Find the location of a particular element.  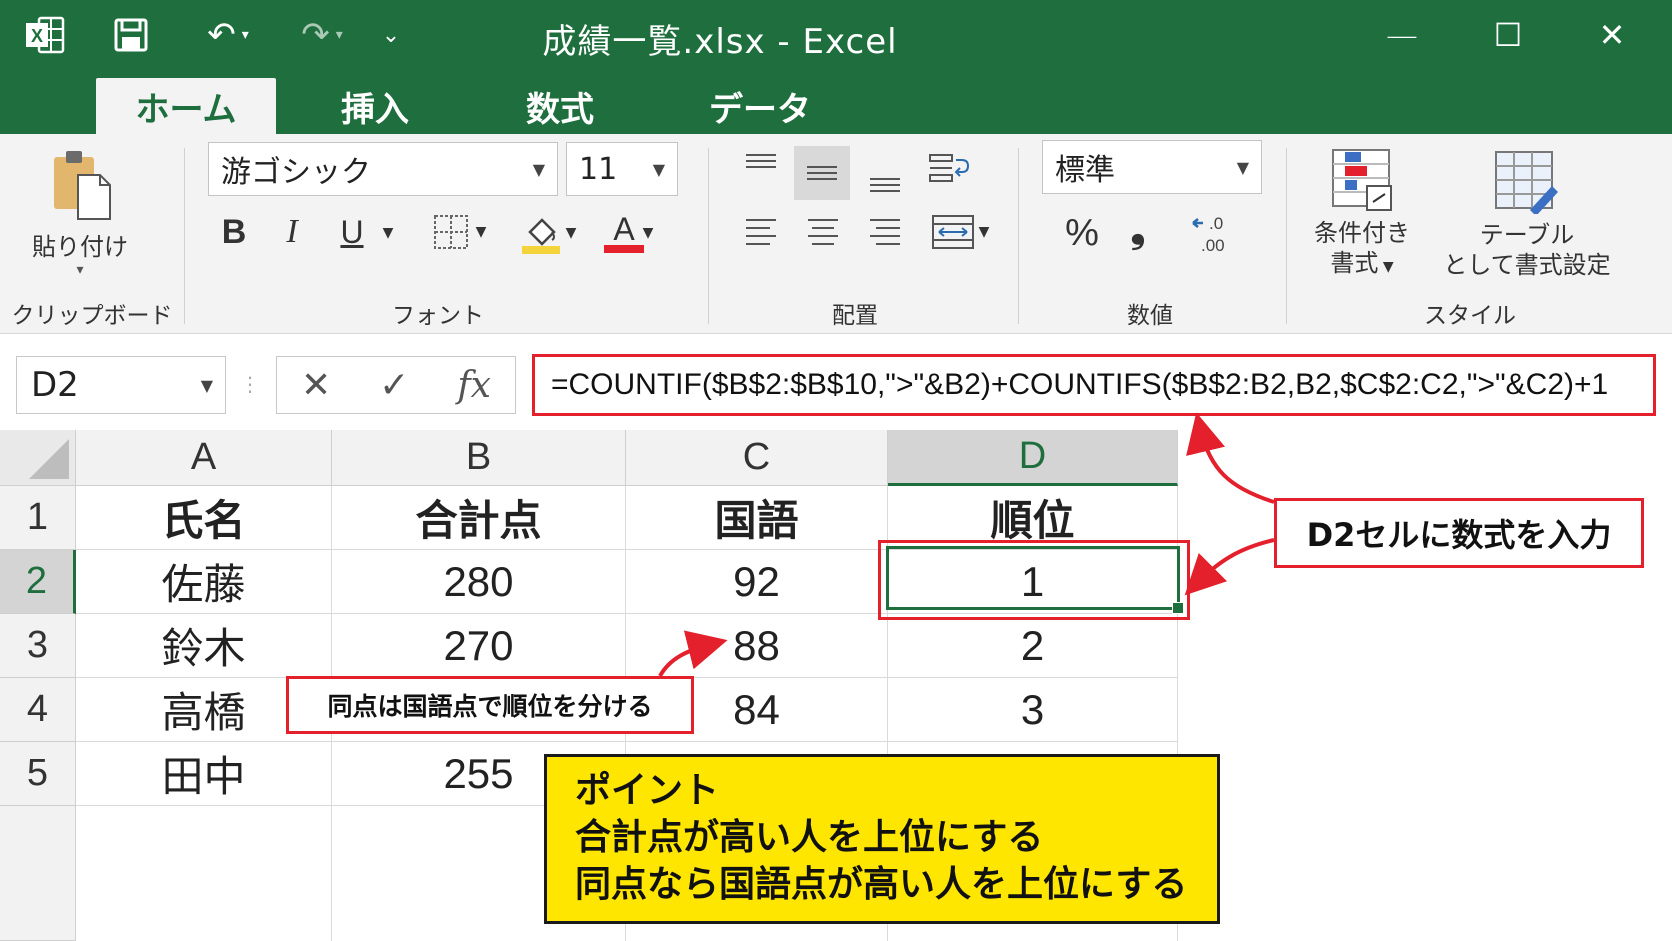

comma-style-button: ❟ is located at coordinates (1138, 229).